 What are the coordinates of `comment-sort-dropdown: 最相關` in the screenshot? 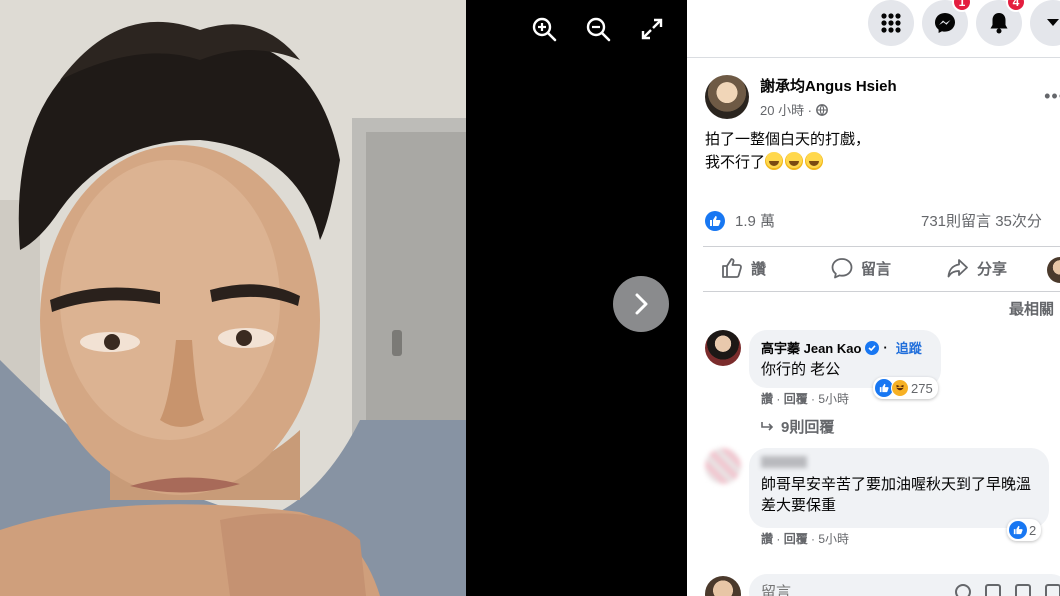 It's located at (1031, 308).